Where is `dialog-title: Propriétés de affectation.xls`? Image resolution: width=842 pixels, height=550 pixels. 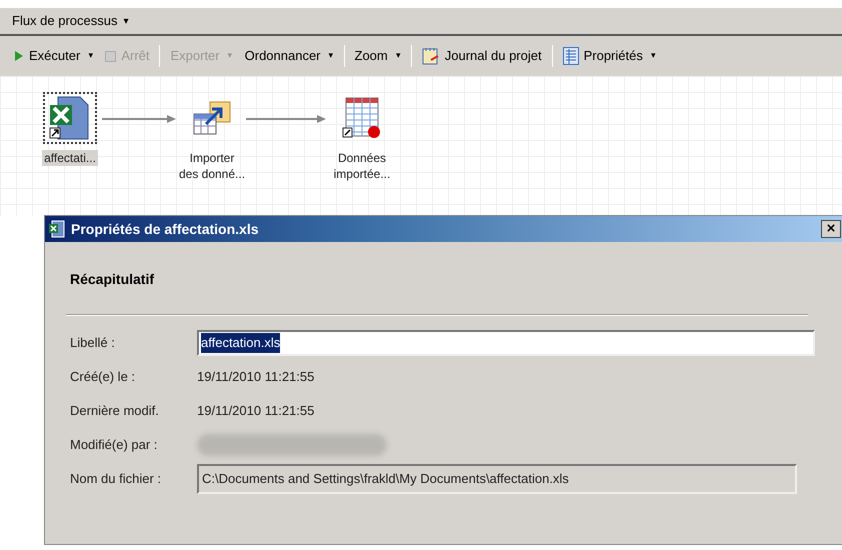
dialog-title: Propriétés de affectation.xls is located at coordinates (165, 229).